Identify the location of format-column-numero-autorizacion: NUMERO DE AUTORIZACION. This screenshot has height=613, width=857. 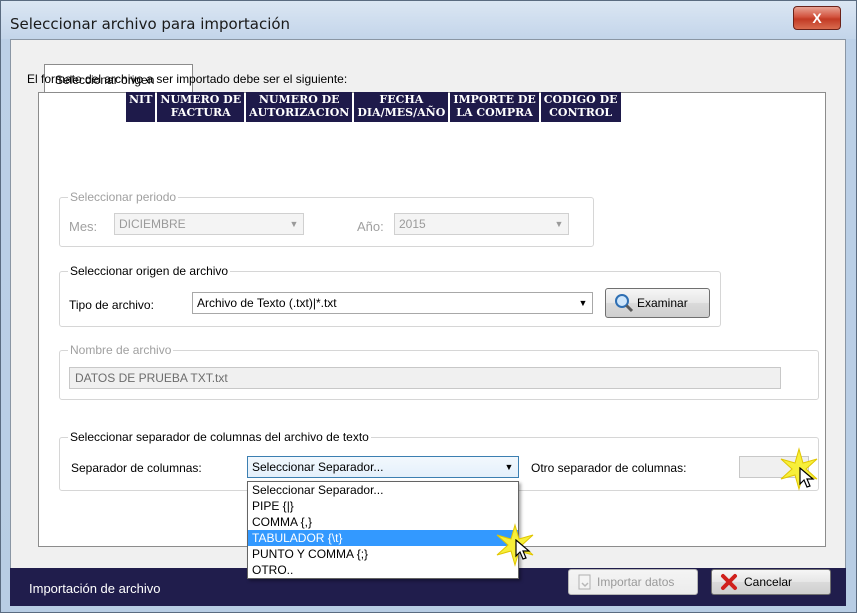
(299, 107).